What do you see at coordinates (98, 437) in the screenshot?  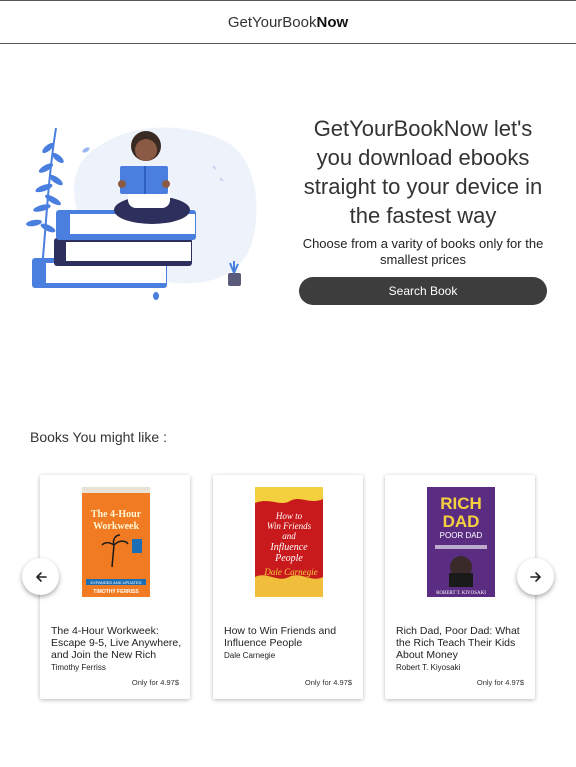 I see `section-heading: Books You might like :` at bounding box center [98, 437].